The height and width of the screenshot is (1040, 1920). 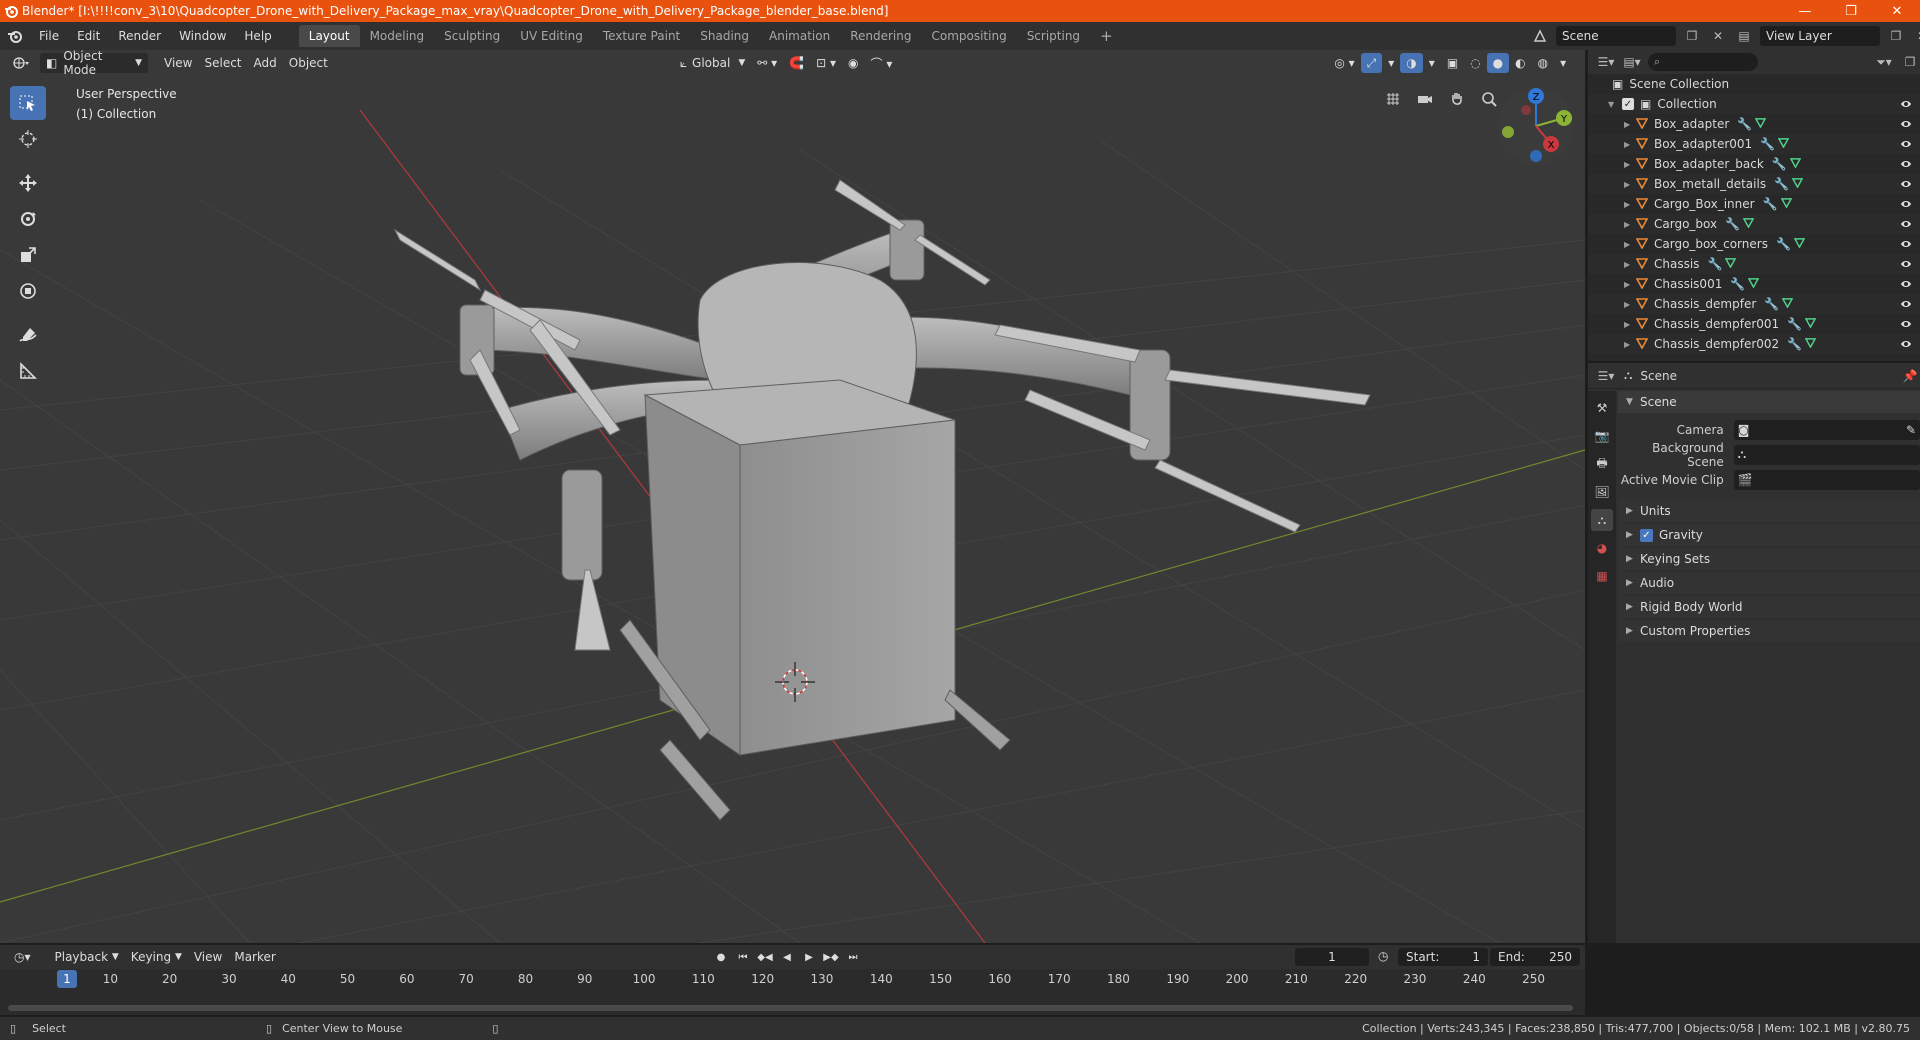 What do you see at coordinates (1896, 36) in the screenshot?
I see `new-view-layer-icon: ❐` at bounding box center [1896, 36].